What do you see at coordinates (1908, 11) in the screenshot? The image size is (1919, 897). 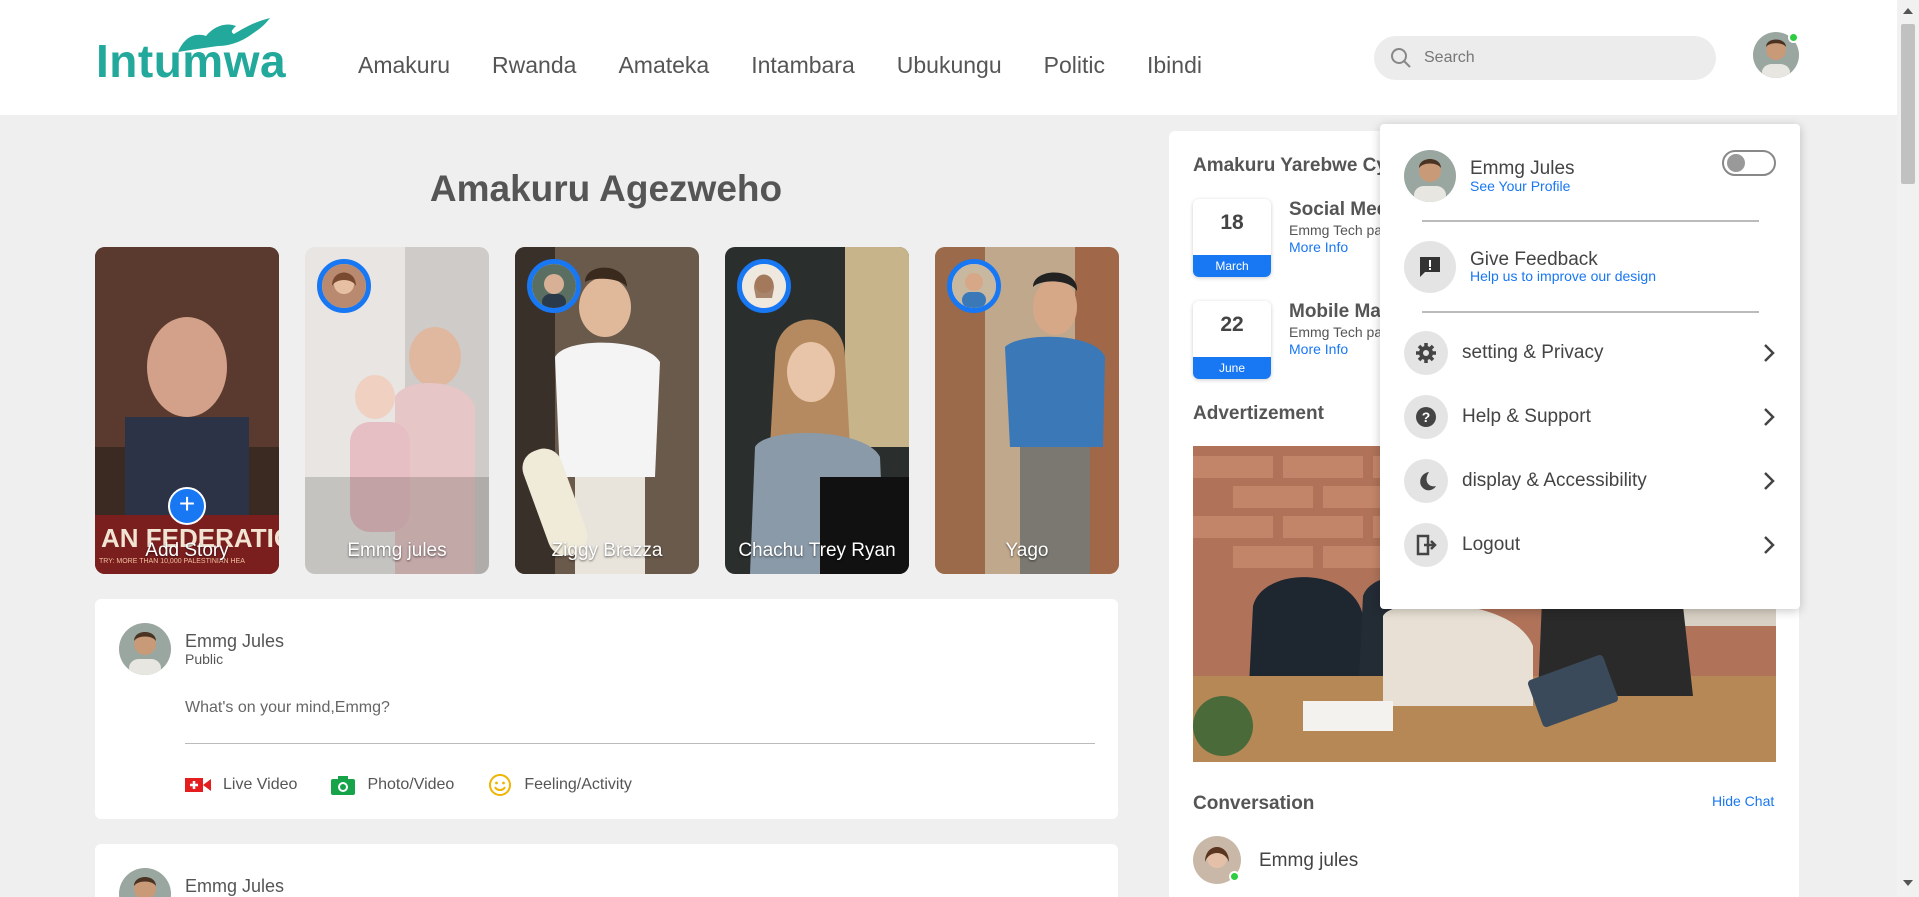 I see `scroll-up-arrow-icon` at bounding box center [1908, 11].